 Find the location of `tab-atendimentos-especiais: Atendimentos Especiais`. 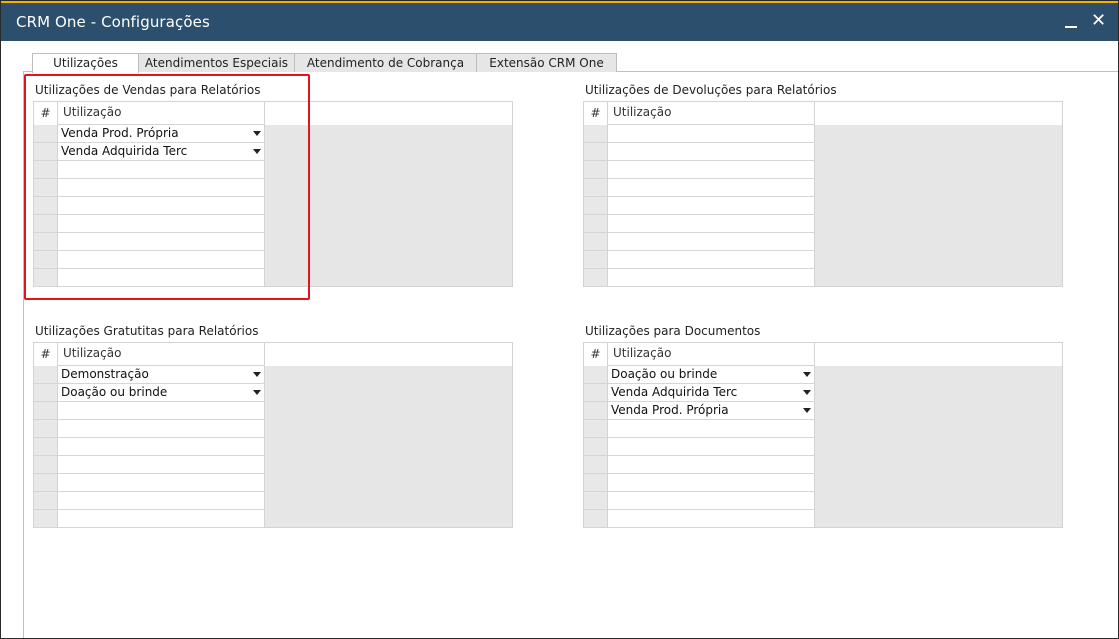

tab-atendimentos-especiais: Atendimentos Especiais is located at coordinates (216, 62).